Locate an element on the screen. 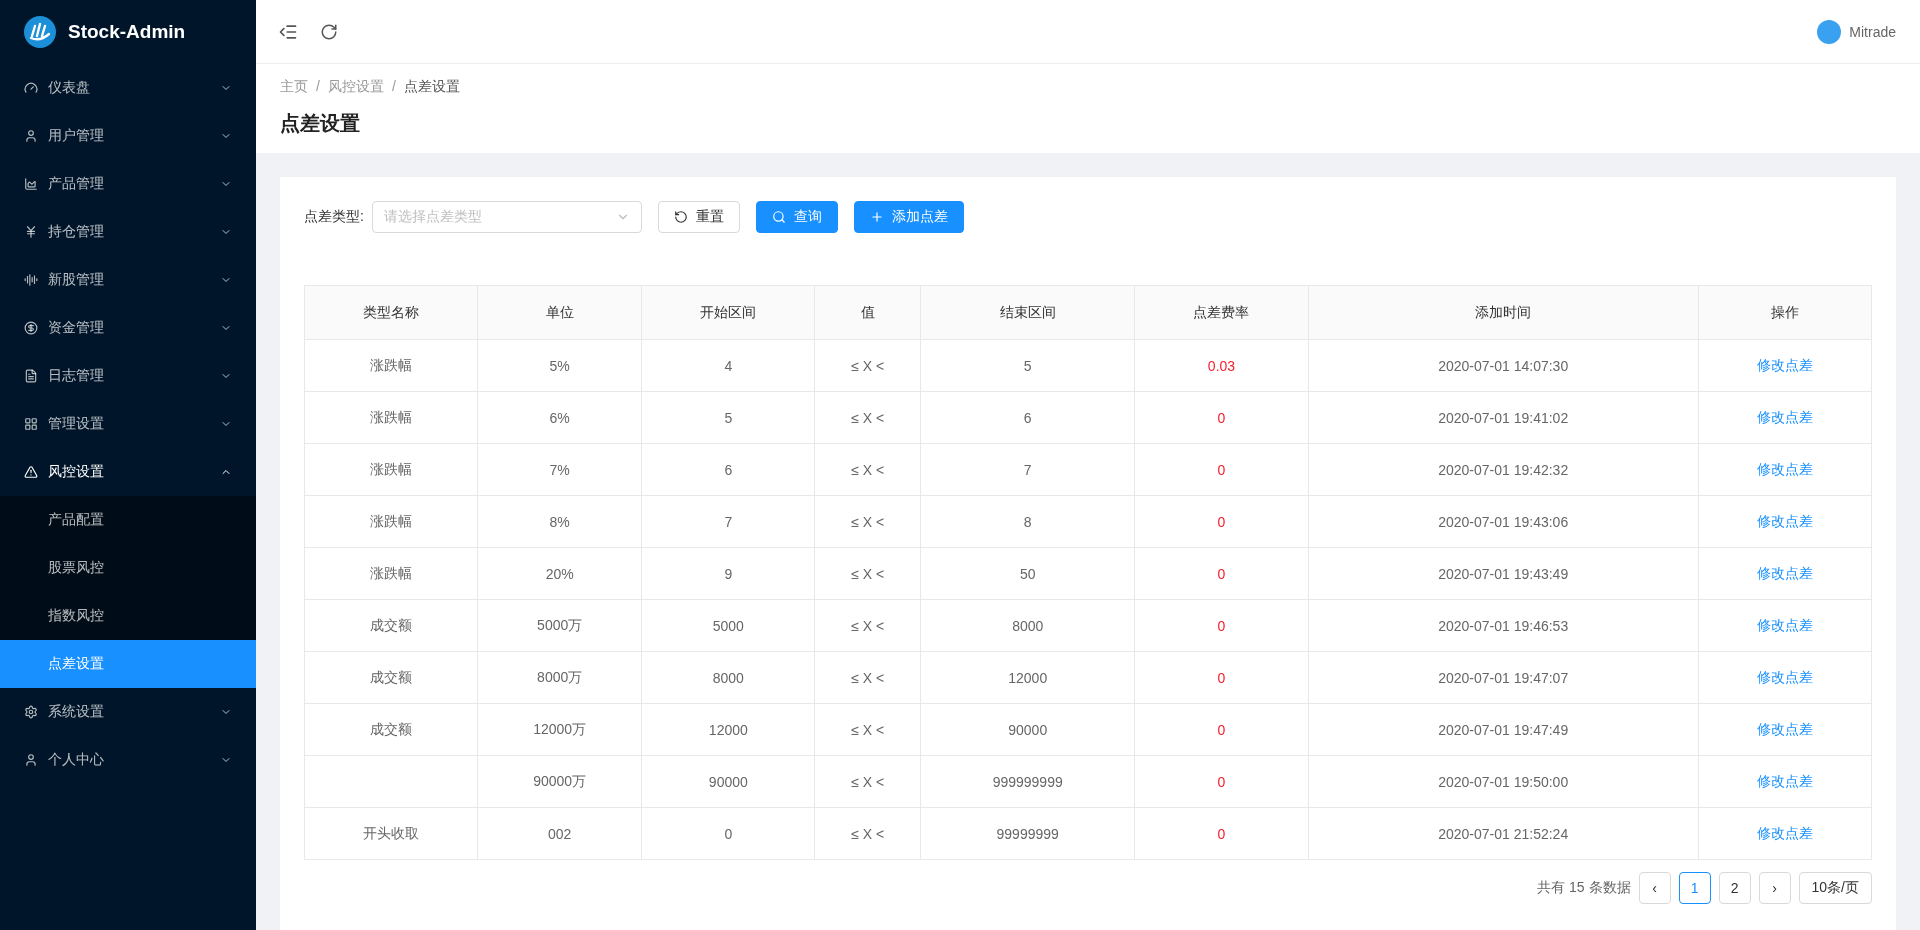  column-header: 操作 is located at coordinates (1785, 312).